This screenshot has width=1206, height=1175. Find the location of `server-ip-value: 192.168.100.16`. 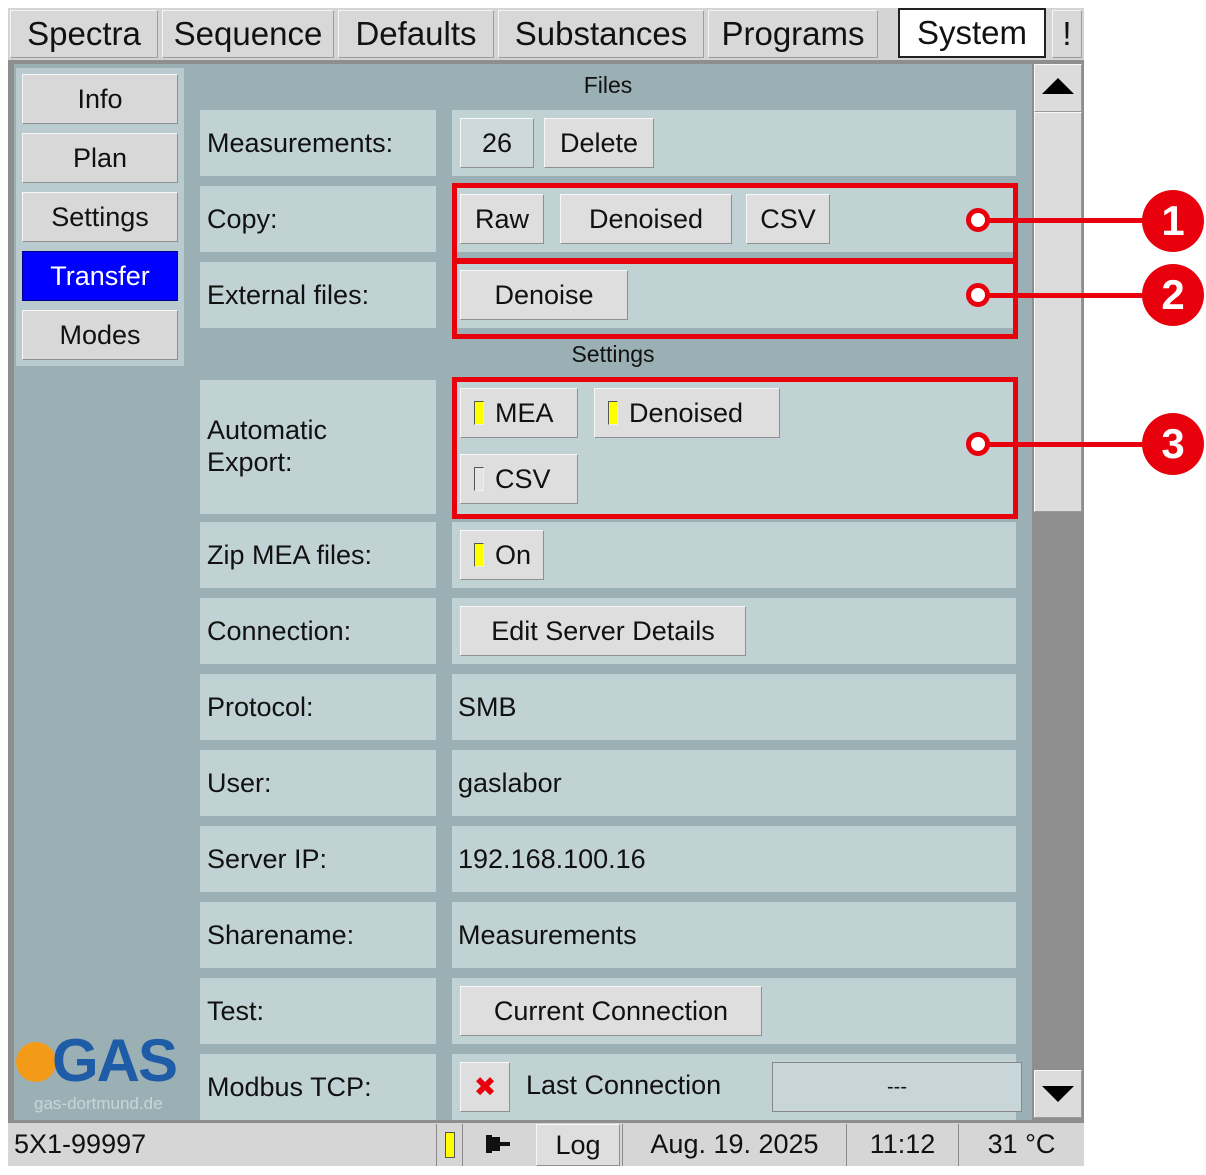

server-ip-value: 192.168.100.16 is located at coordinates (734, 859).